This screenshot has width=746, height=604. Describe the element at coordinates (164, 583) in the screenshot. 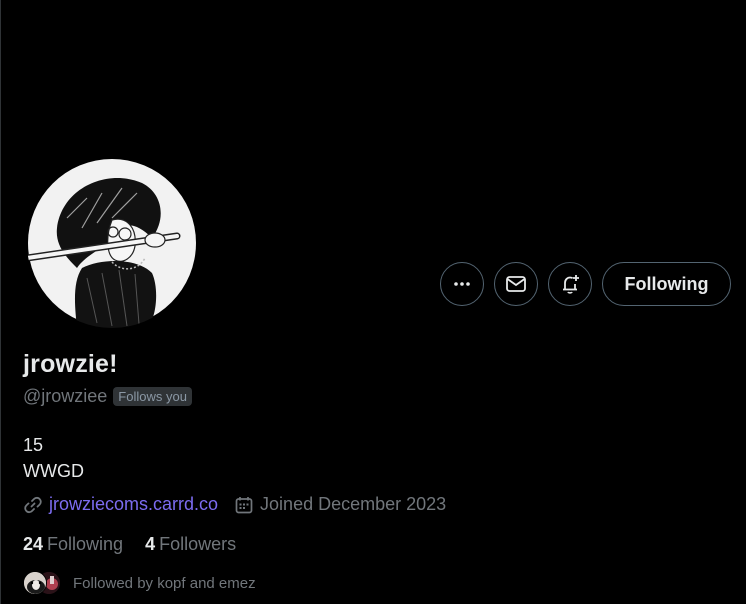

I see `followed-by-text: Followed by kopf and emez` at that location.